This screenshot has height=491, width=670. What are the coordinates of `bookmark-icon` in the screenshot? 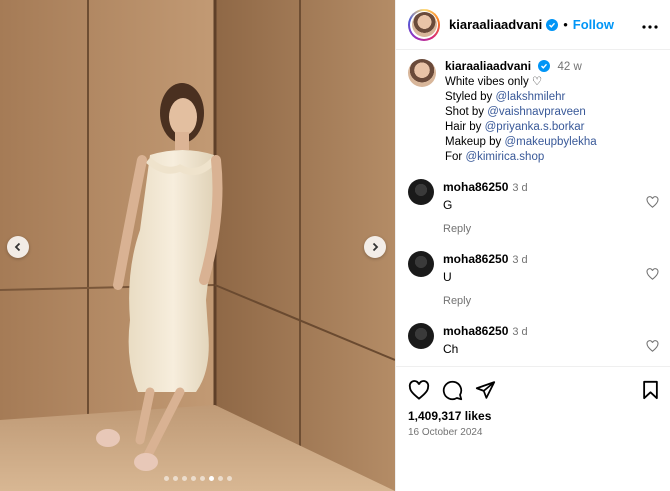 It's located at (650, 390).